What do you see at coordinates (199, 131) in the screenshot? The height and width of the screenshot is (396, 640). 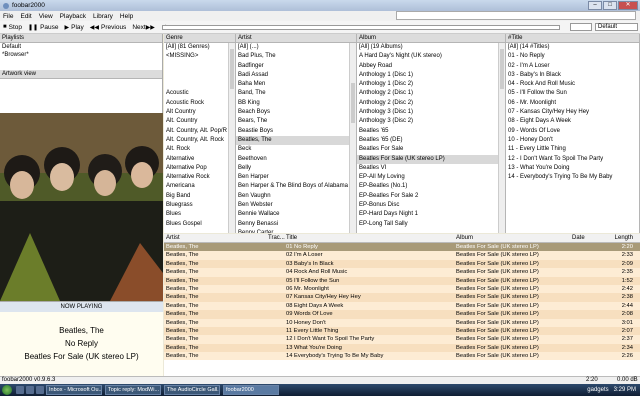 I see `genre-list-item: Alt. Country, Alt. Pop/R` at bounding box center [199, 131].